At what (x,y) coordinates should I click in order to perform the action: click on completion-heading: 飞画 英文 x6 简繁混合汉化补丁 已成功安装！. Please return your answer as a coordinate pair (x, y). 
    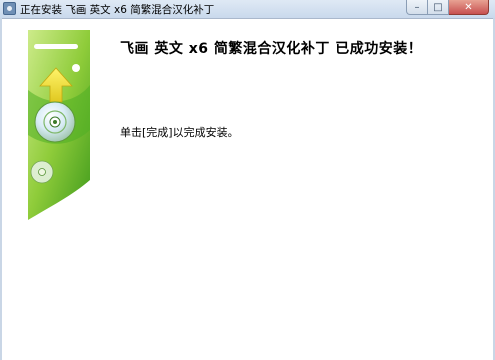
    Looking at the image, I should click on (271, 49).